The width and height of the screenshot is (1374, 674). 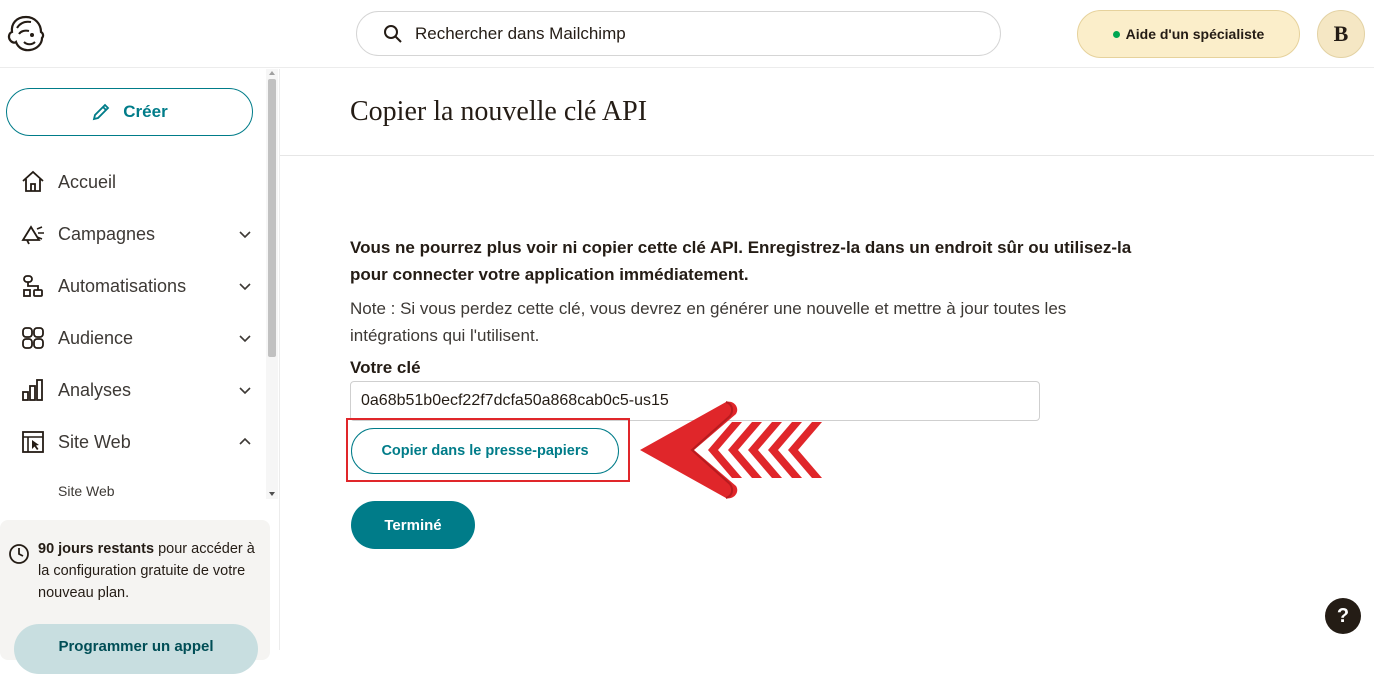 I want to click on sidebar-item-accueil: Accueil, so click(x=133, y=182).